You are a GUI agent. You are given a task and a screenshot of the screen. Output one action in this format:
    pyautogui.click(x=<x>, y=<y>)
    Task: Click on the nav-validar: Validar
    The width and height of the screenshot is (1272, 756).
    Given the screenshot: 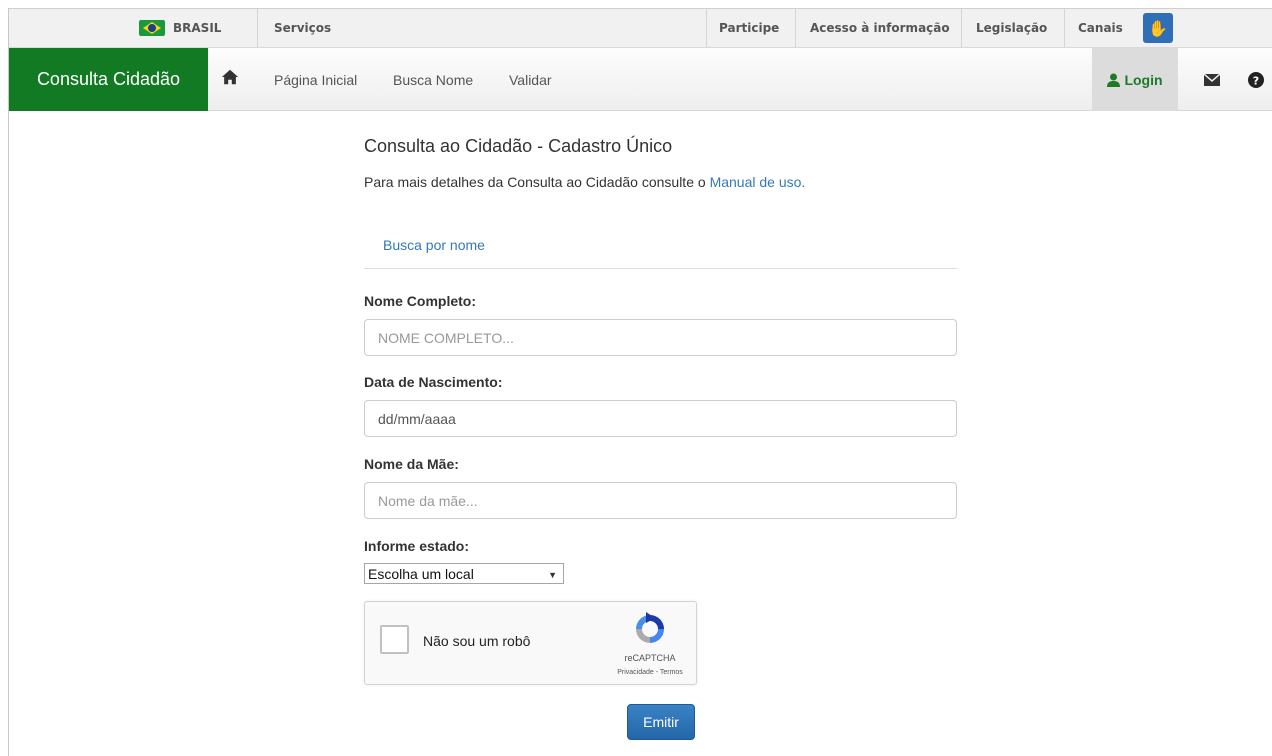 What is the action you would take?
    pyautogui.click(x=530, y=79)
    